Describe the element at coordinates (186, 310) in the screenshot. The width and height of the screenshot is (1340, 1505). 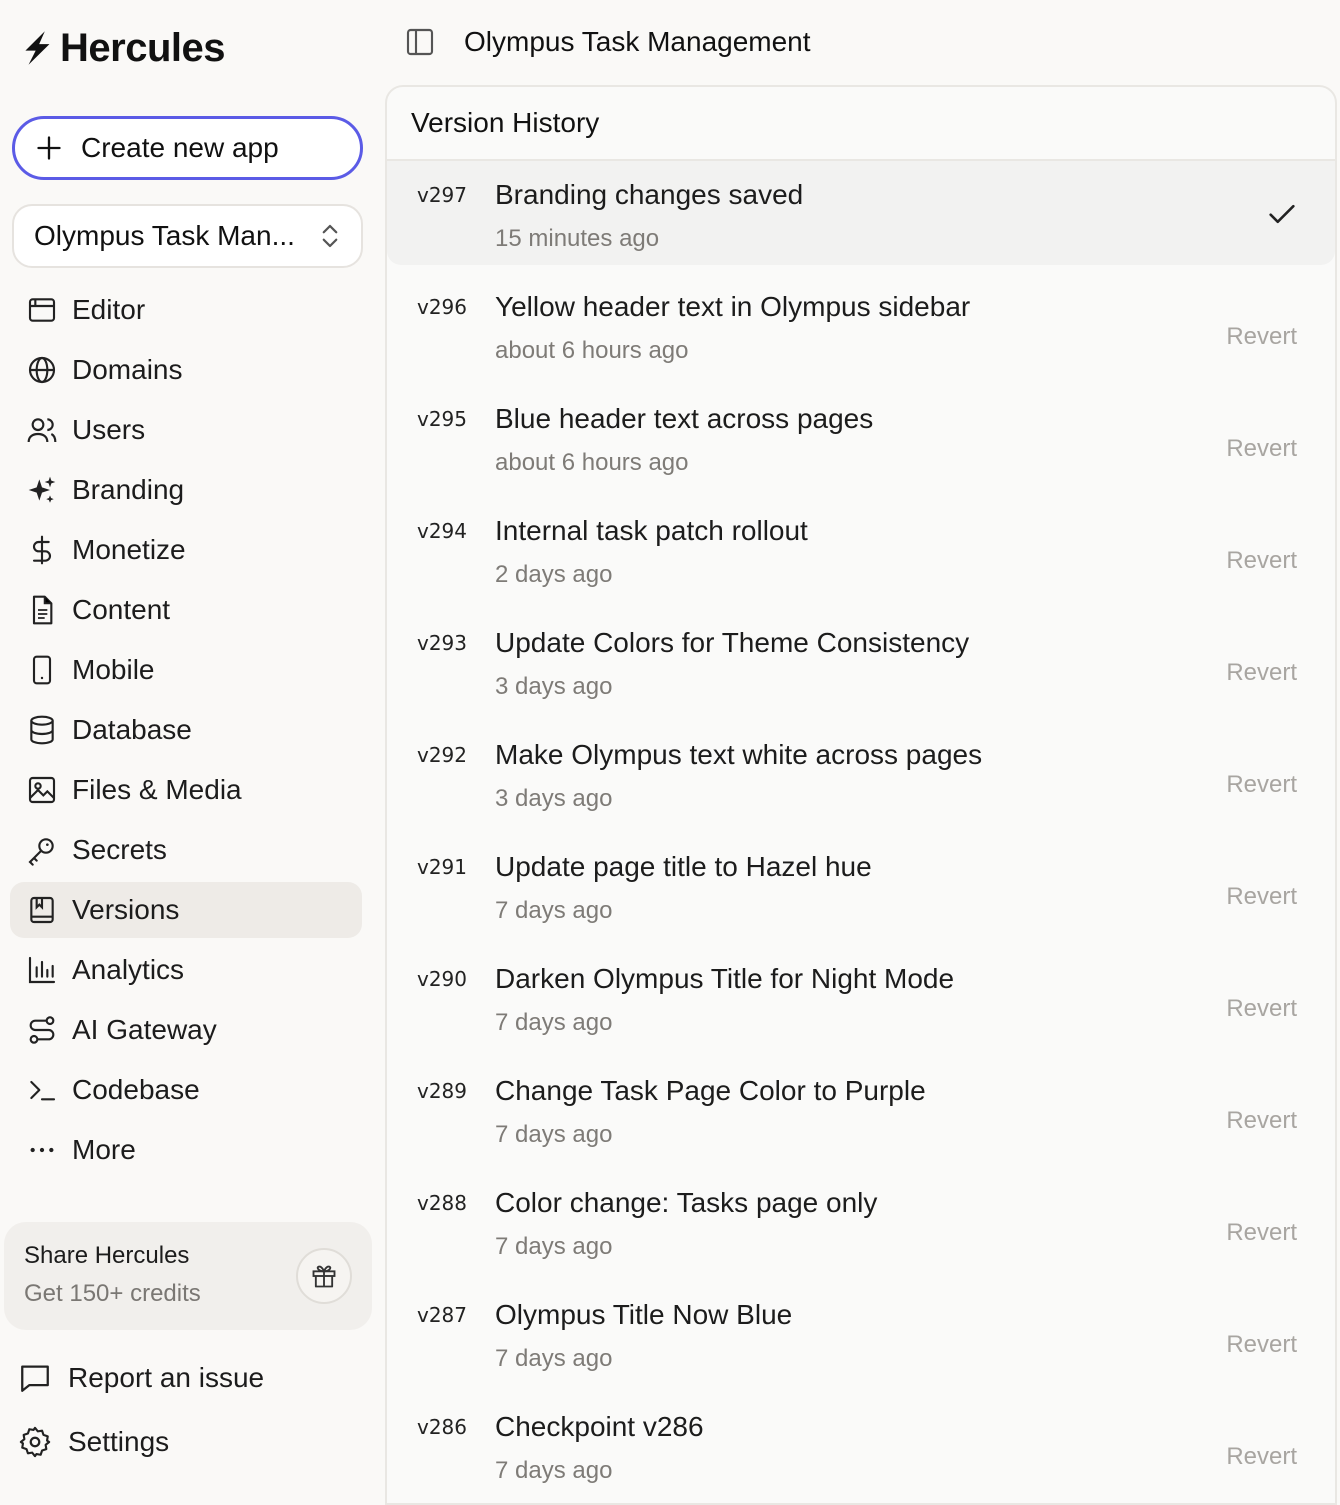
I see `sidebar-item-editor: Editor` at that location.